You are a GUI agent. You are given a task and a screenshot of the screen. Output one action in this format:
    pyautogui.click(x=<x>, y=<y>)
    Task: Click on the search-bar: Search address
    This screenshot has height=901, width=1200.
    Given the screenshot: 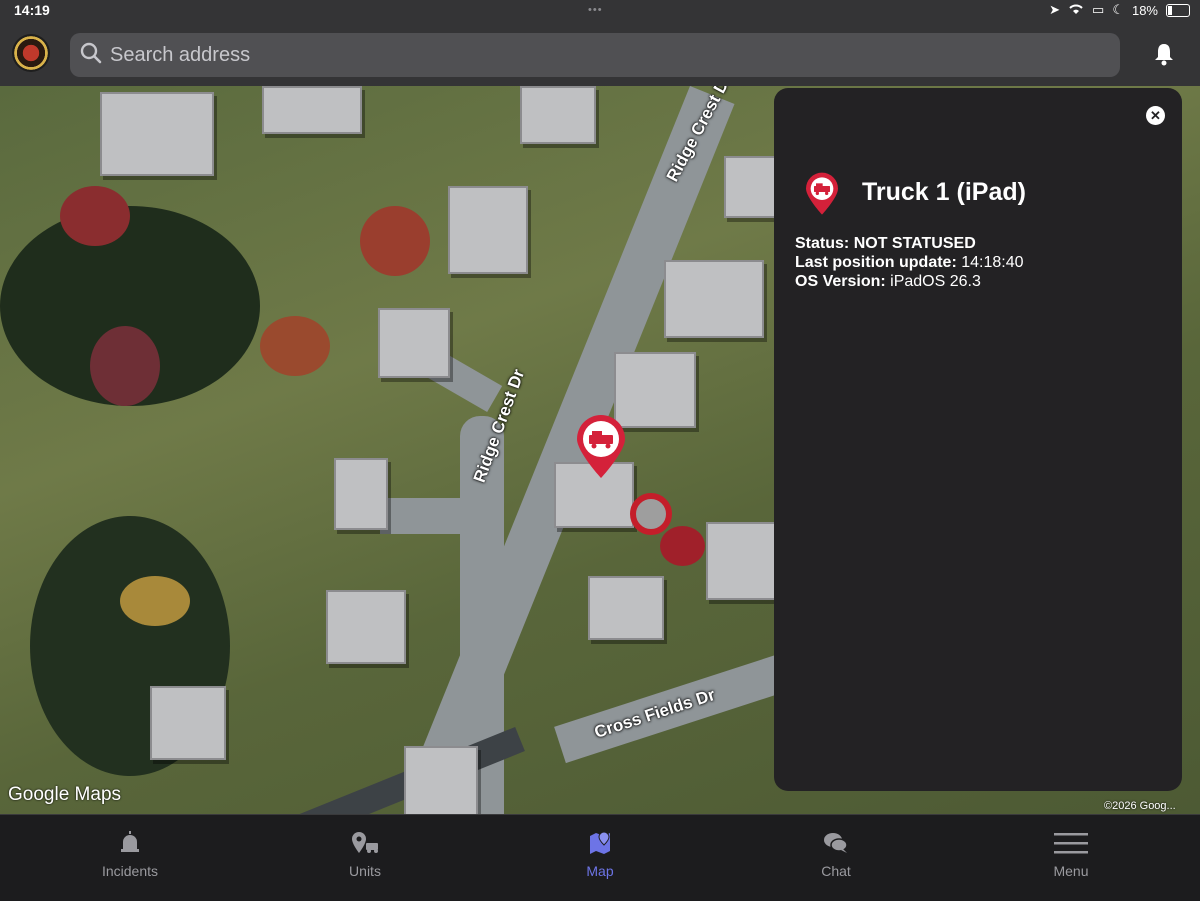 What is the action you would take?
    pyautogui.click(x=595, y=55)
    